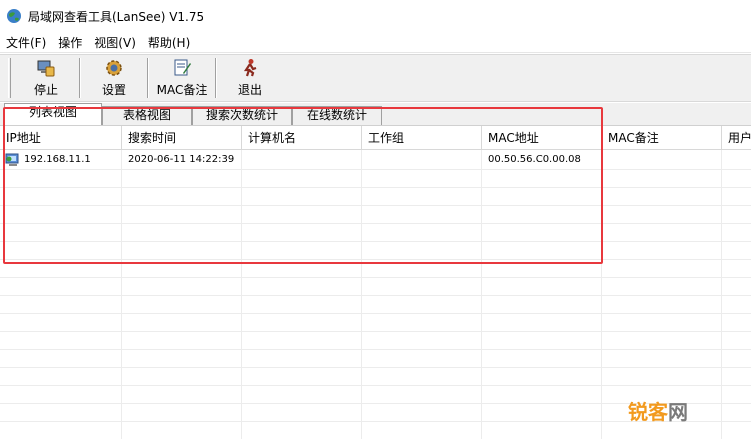 Image resolution: width=751 pixels, height=439 pixels. I want to click on tab-list-view: 列表视图, so click(53, 114).